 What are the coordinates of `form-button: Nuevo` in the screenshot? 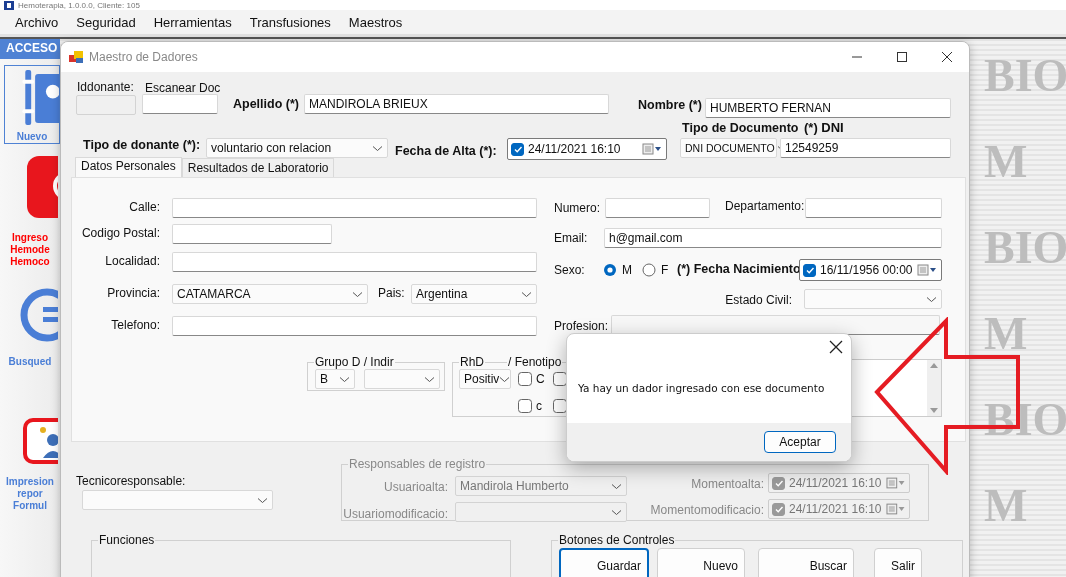 It's located at (701, 562).